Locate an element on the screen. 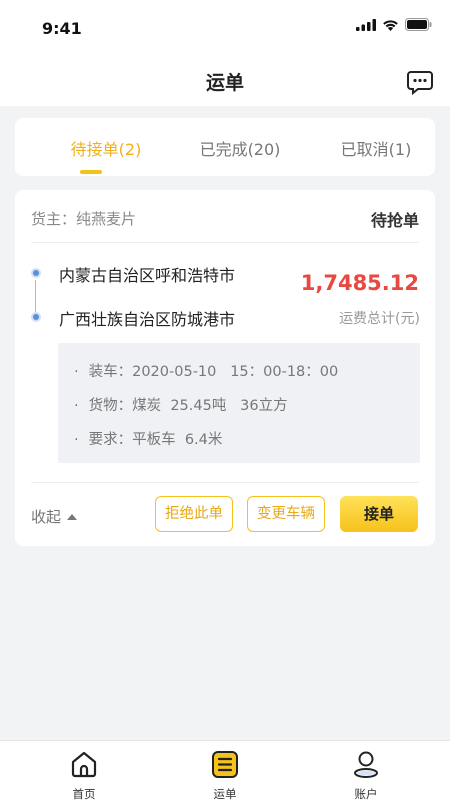  vehicle-requirement: · 要求：平板车 6.4米 is located at coordinates (148, 440).